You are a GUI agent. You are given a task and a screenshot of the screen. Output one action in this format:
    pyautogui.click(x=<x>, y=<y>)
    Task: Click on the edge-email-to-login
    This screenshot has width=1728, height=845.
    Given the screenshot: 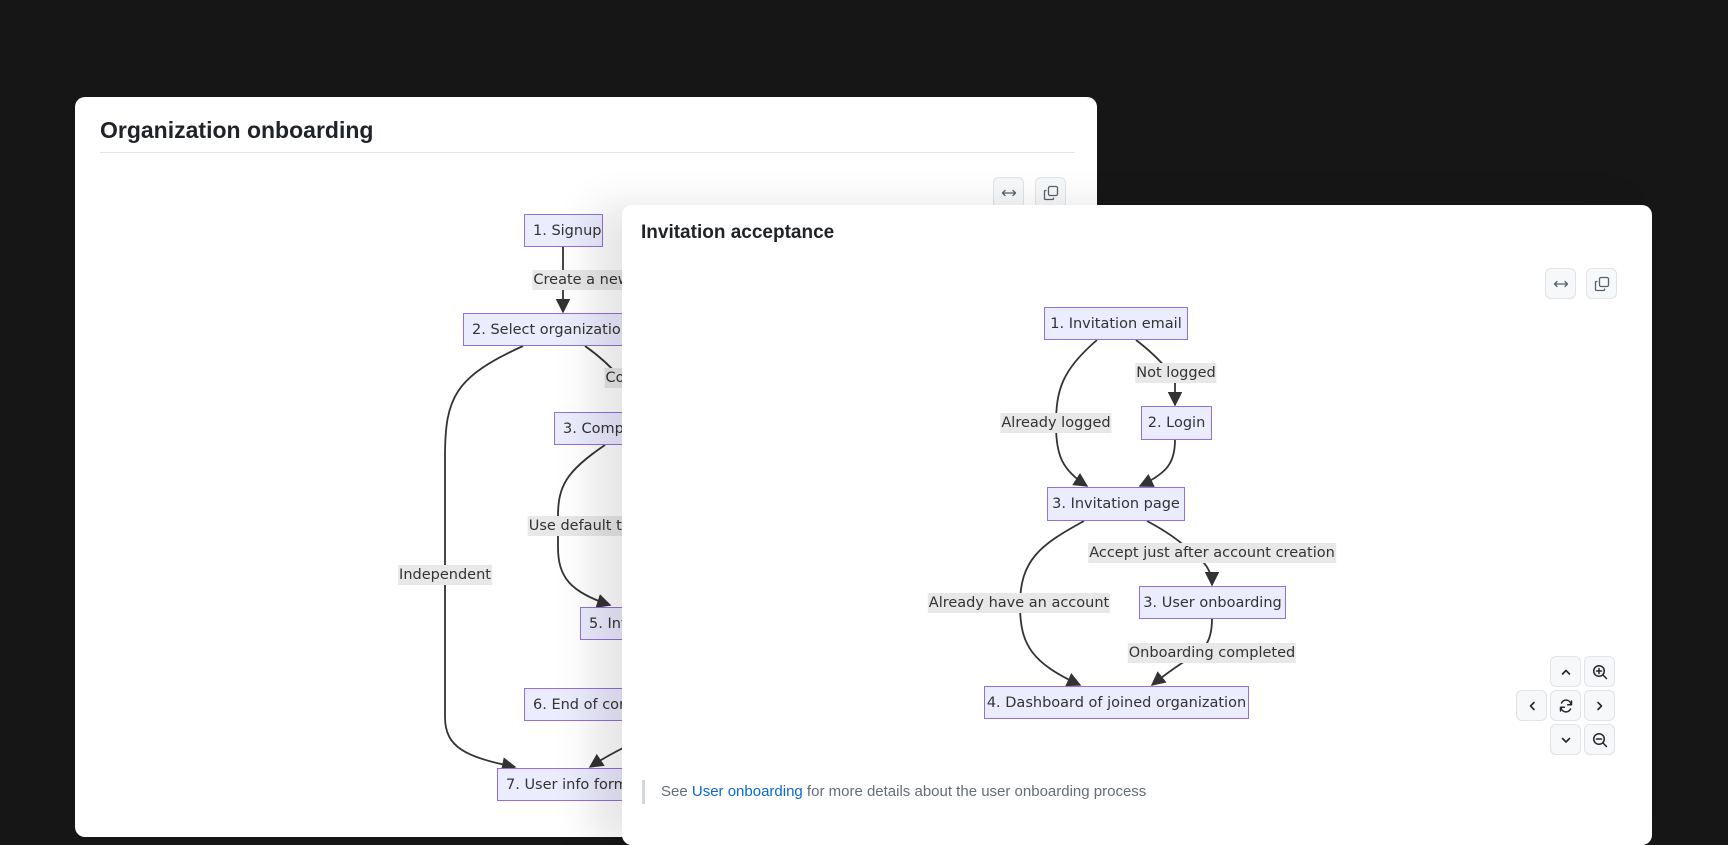 What is the action you would take?
    pyautogui.click(x=1159, y=373)
    